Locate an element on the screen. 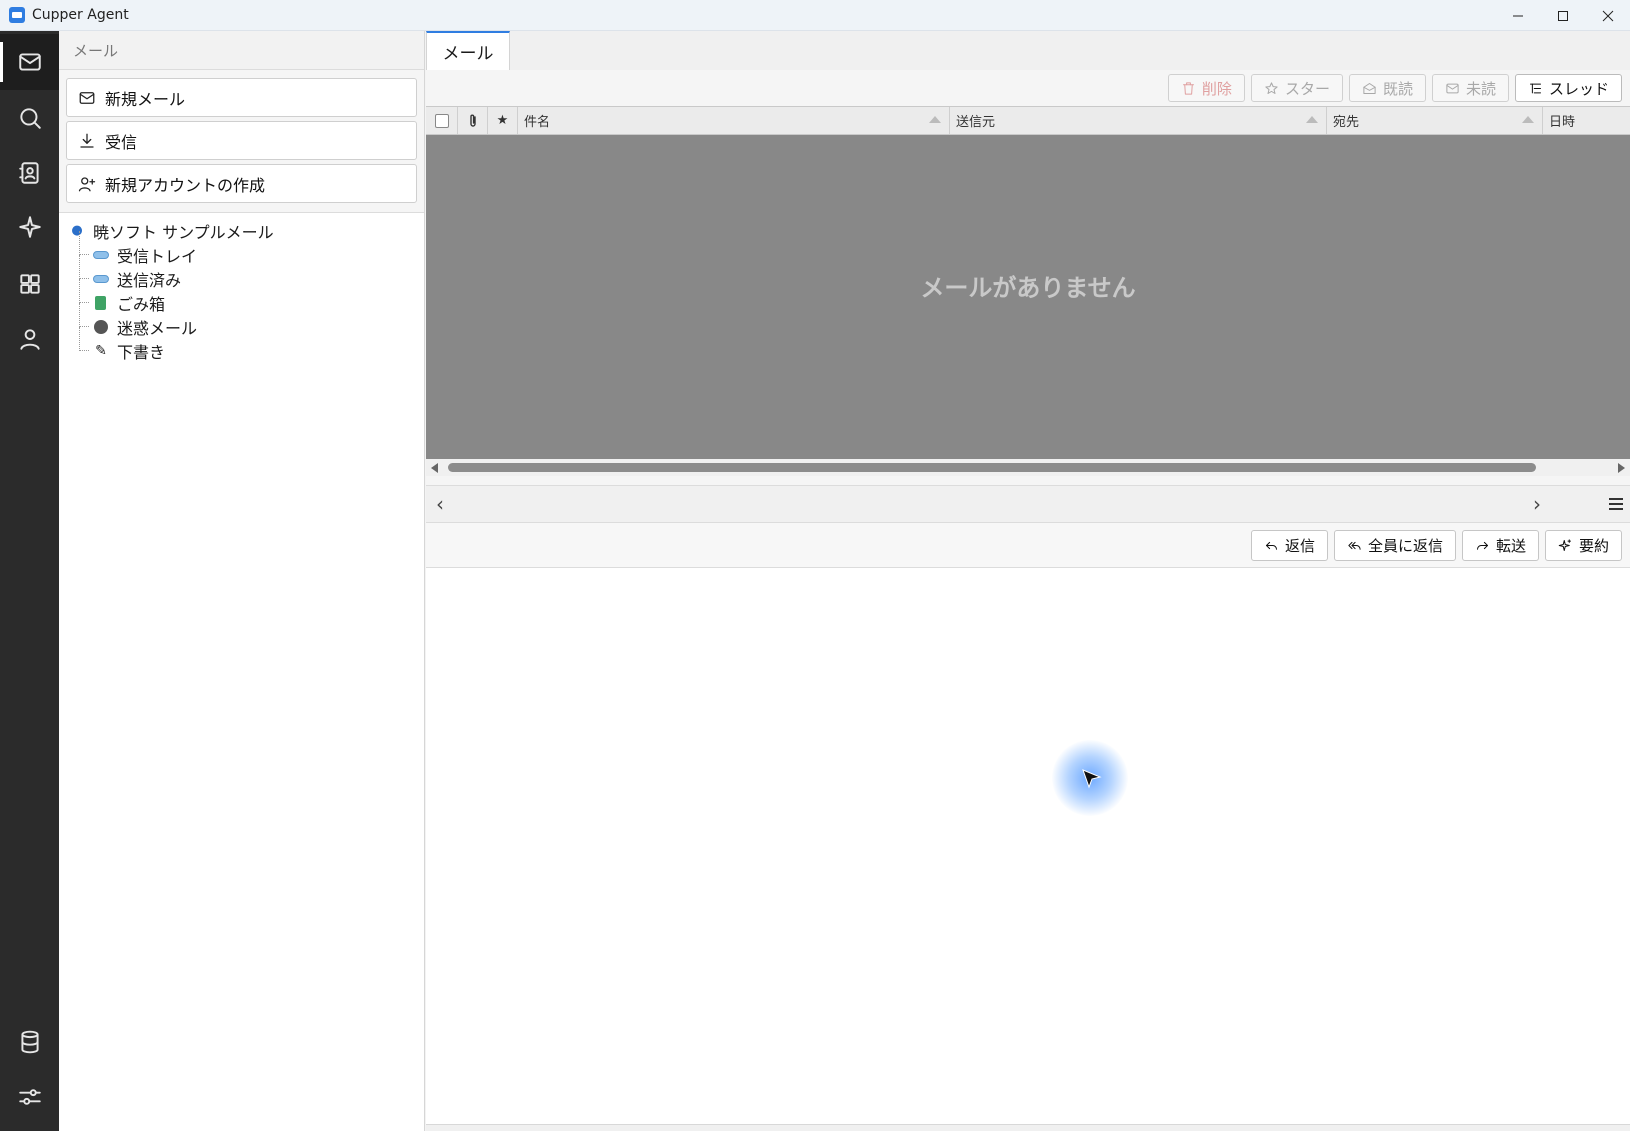  receive-button: 受信 is located at coordinates (241, 140).